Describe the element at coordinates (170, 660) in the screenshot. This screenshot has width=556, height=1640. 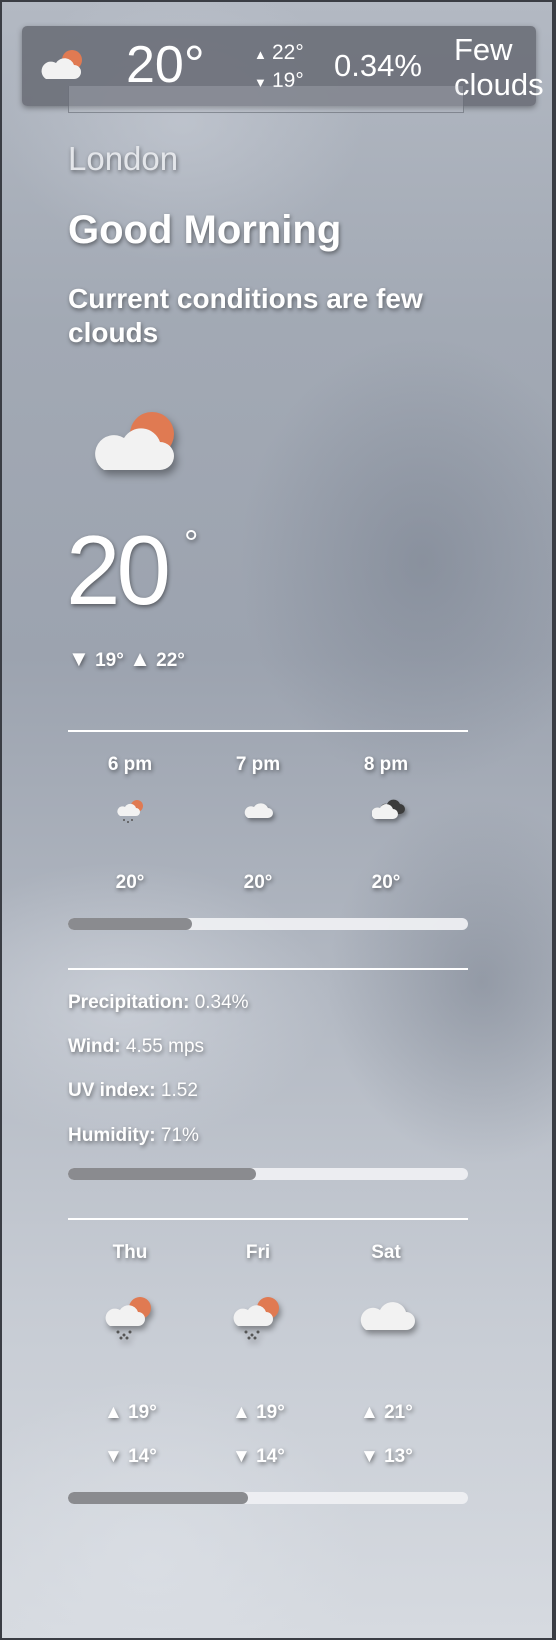
I see `current-high: 22°` at that location.